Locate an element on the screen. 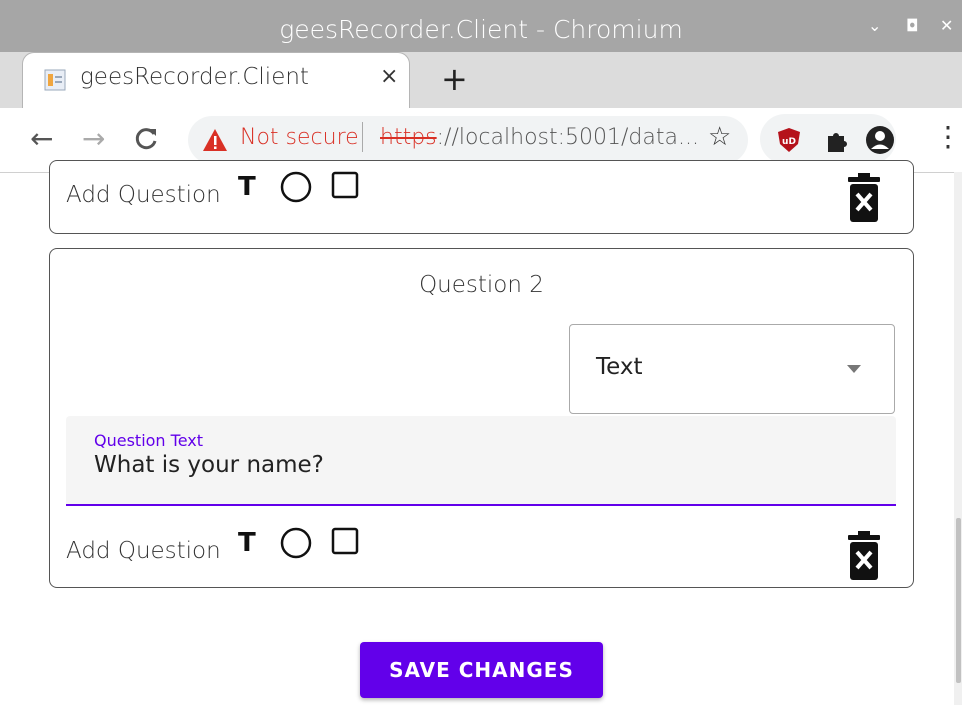  bookmark-star-icon: ☆ is located at coordinates (719, 137).